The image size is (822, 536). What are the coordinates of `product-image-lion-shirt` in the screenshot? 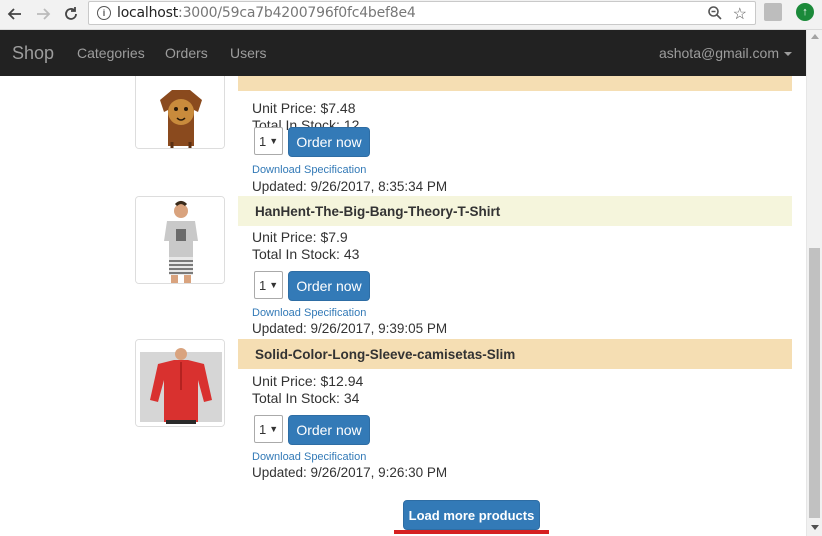 It's located at (180, 112).